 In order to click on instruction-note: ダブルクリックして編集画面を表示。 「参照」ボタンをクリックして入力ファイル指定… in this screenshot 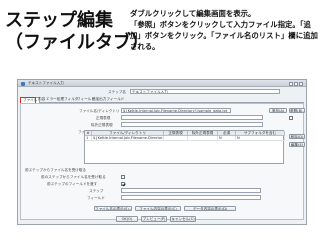, I will do `click(224, 30)`.